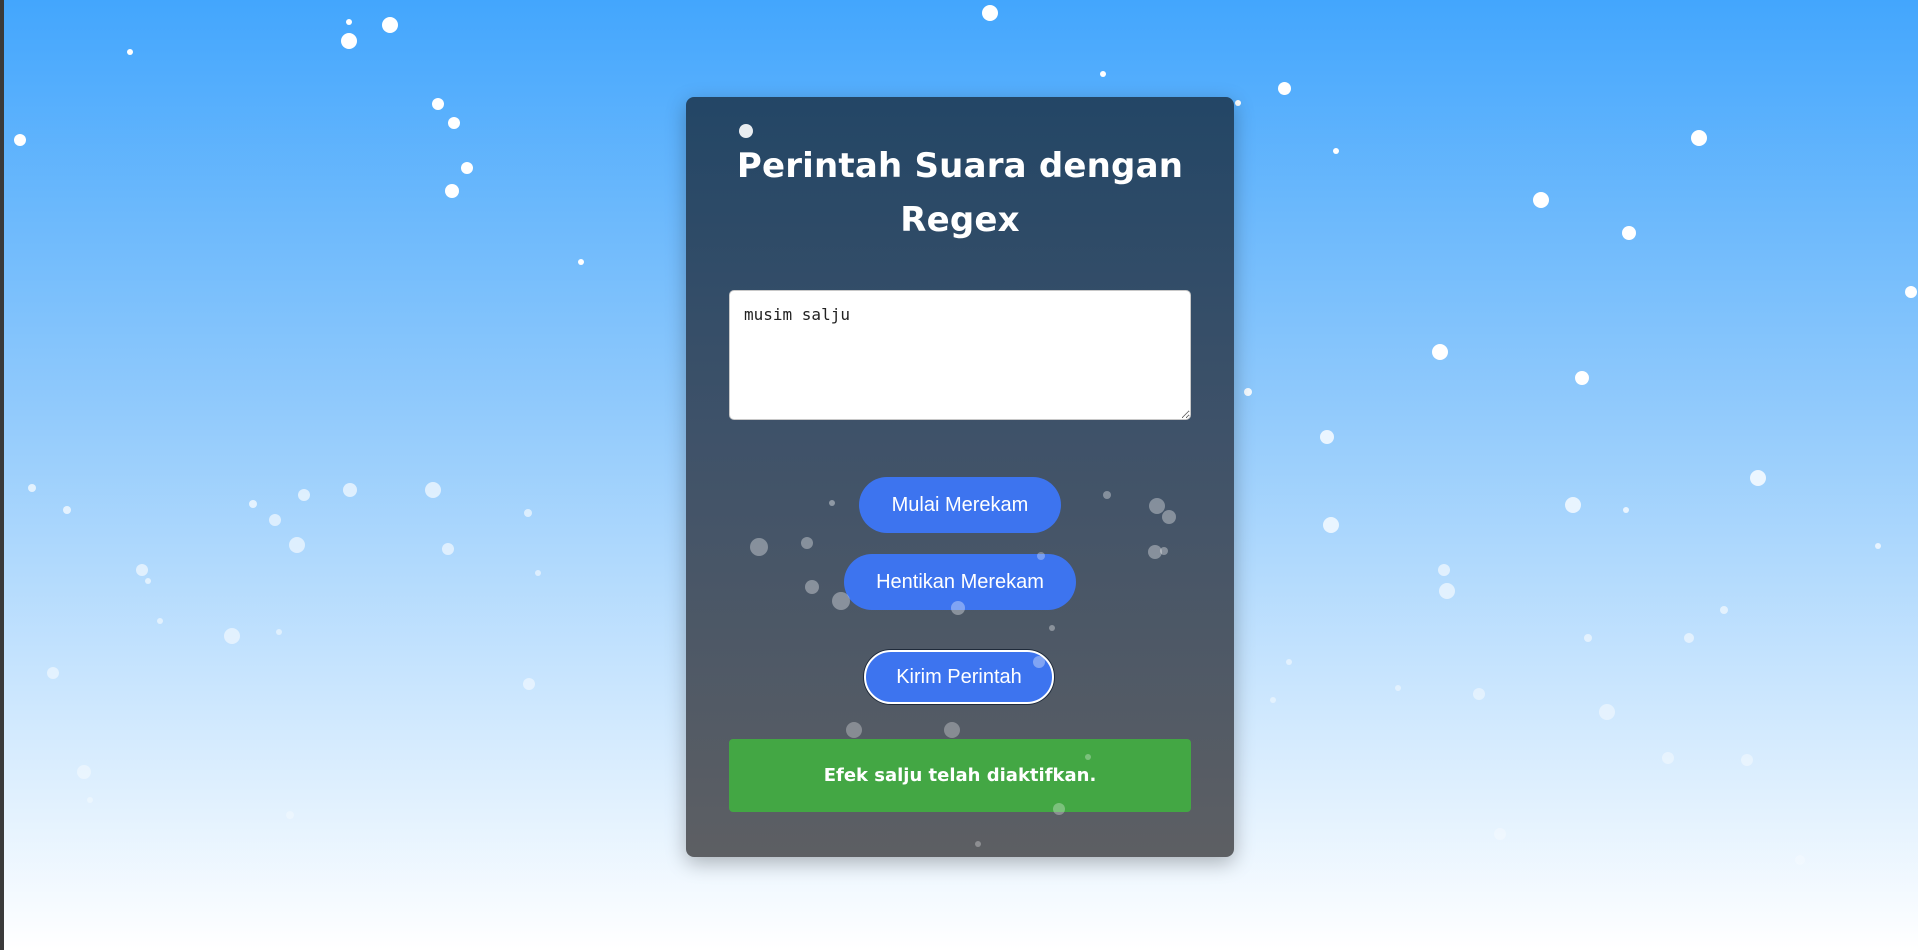  What do you see at coordinates (960, 355) in the screenshot?
I see `command-textarea` at bounding box center [960, 355].